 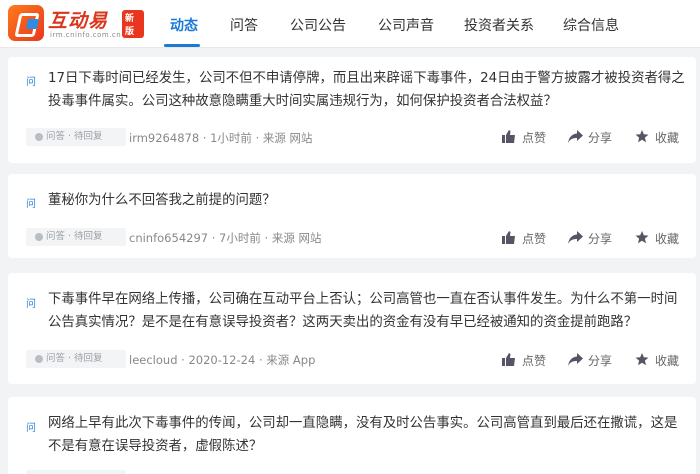 I want to click on new-version-badge: 新版, so click(x=133, y=24).